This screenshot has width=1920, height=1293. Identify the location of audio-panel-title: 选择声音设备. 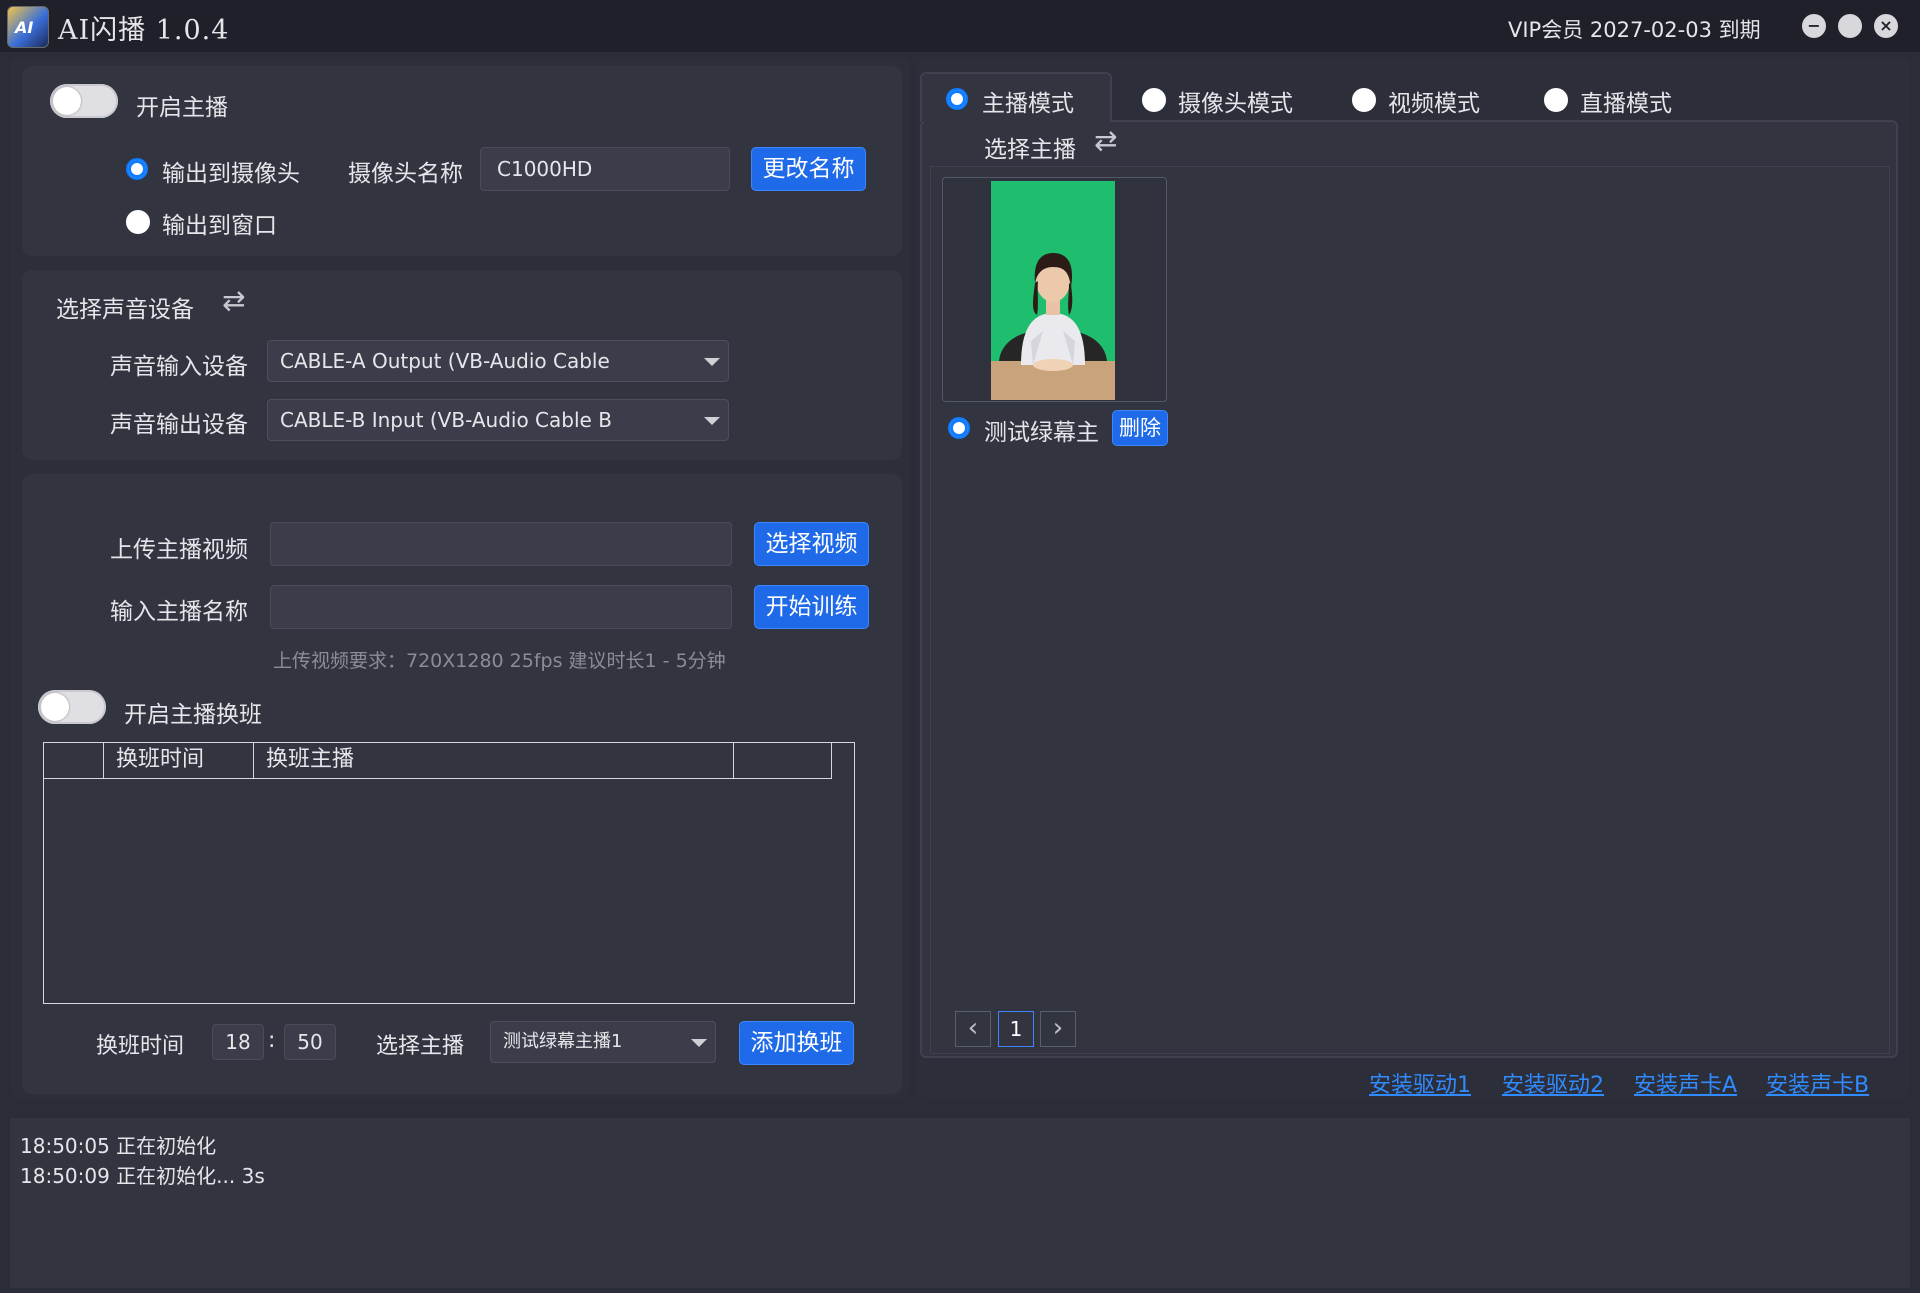
(125, 310).